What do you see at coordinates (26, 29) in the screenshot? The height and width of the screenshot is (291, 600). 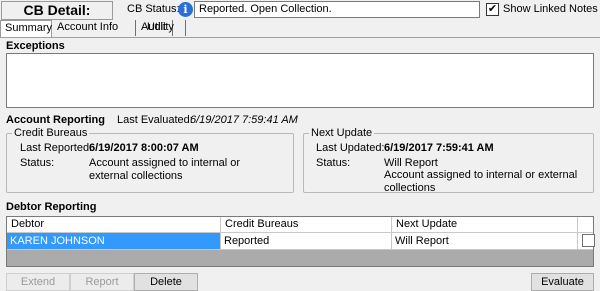 I see `tab-summary: Summary` at bounding box center [26, 29].